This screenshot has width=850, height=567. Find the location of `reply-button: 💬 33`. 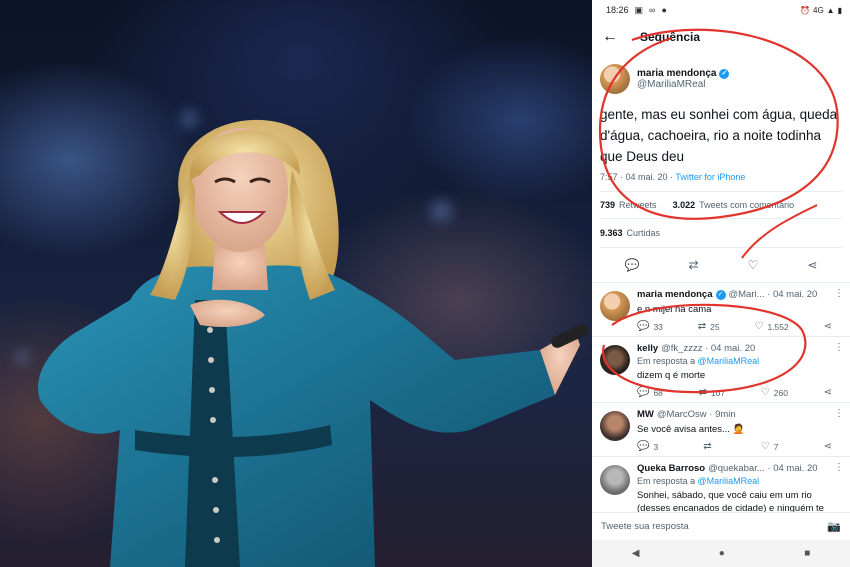

reply-button: 💬 33 is located at coordinates (650, 326).